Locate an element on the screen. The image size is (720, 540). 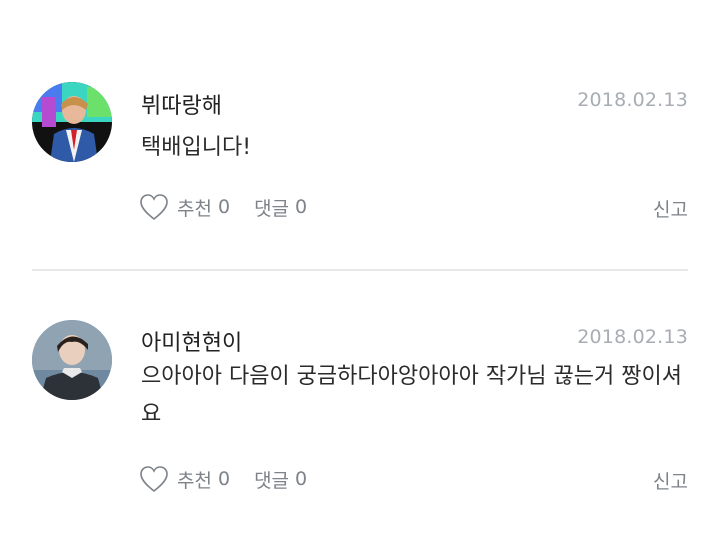
divider is located at coordinates (360, 270).